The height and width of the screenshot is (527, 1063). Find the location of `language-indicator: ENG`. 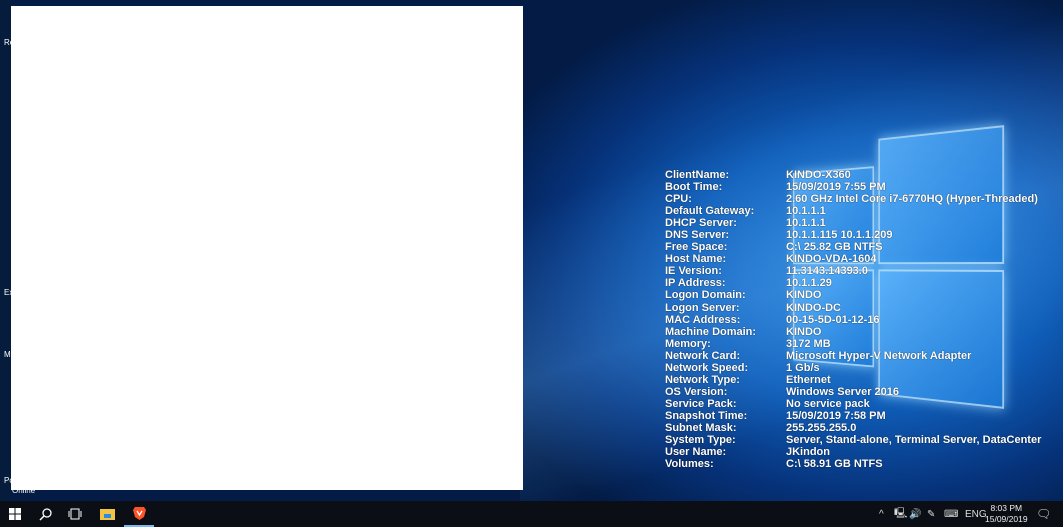

language-indicator: ENG is located at coordinates (976, 514).